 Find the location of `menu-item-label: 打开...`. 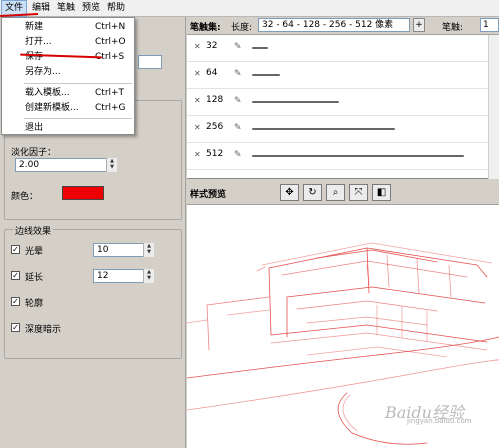

menu-item-label: 打开... is located at coordinates (38, 42).